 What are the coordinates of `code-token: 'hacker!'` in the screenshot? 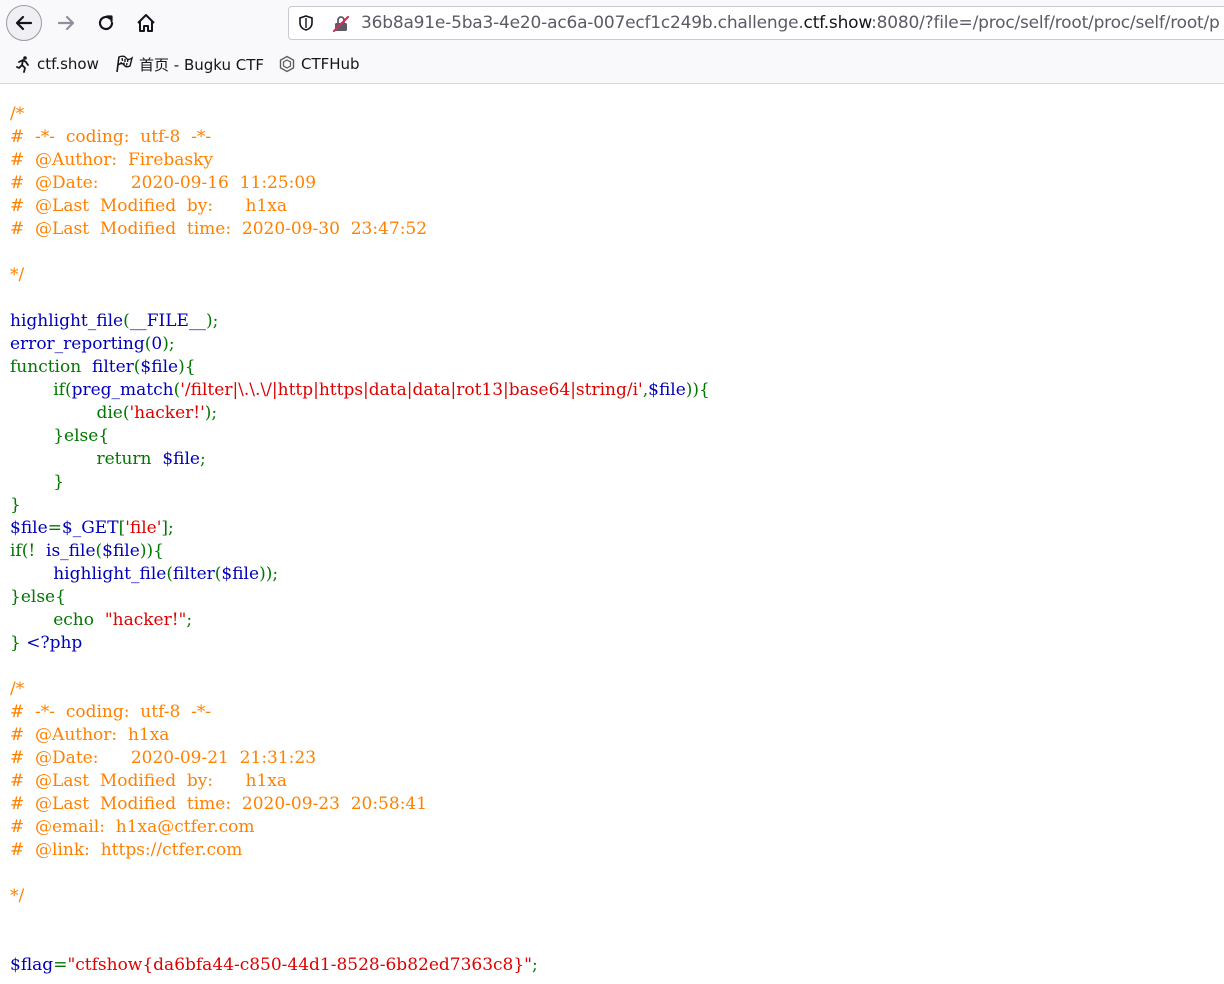 It's located at (167, 413).